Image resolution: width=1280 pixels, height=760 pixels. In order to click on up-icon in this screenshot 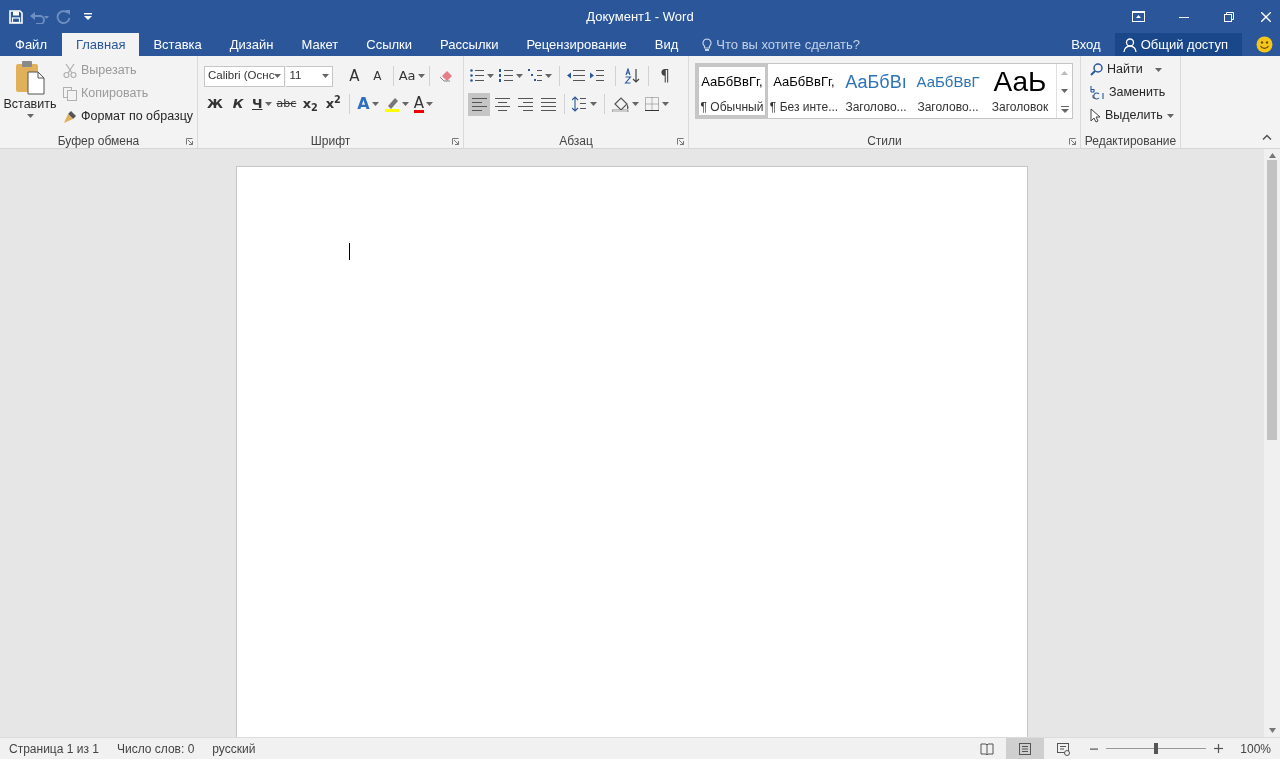, I will do `click(1064, 73)`.